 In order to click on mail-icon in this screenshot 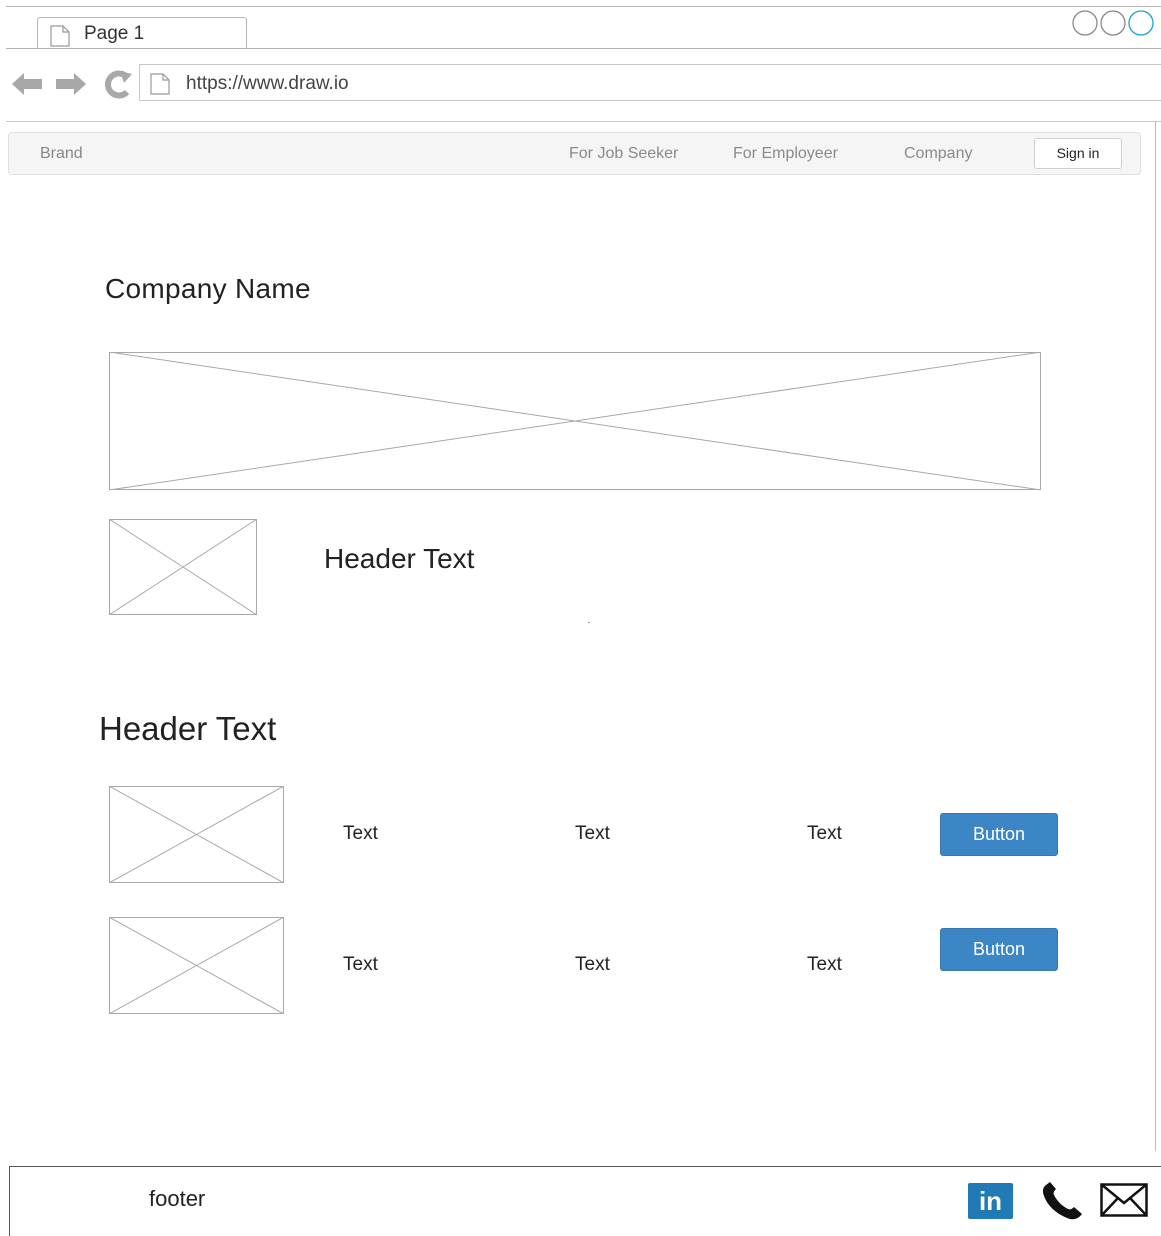, I will do `click(1124, 1200)`.